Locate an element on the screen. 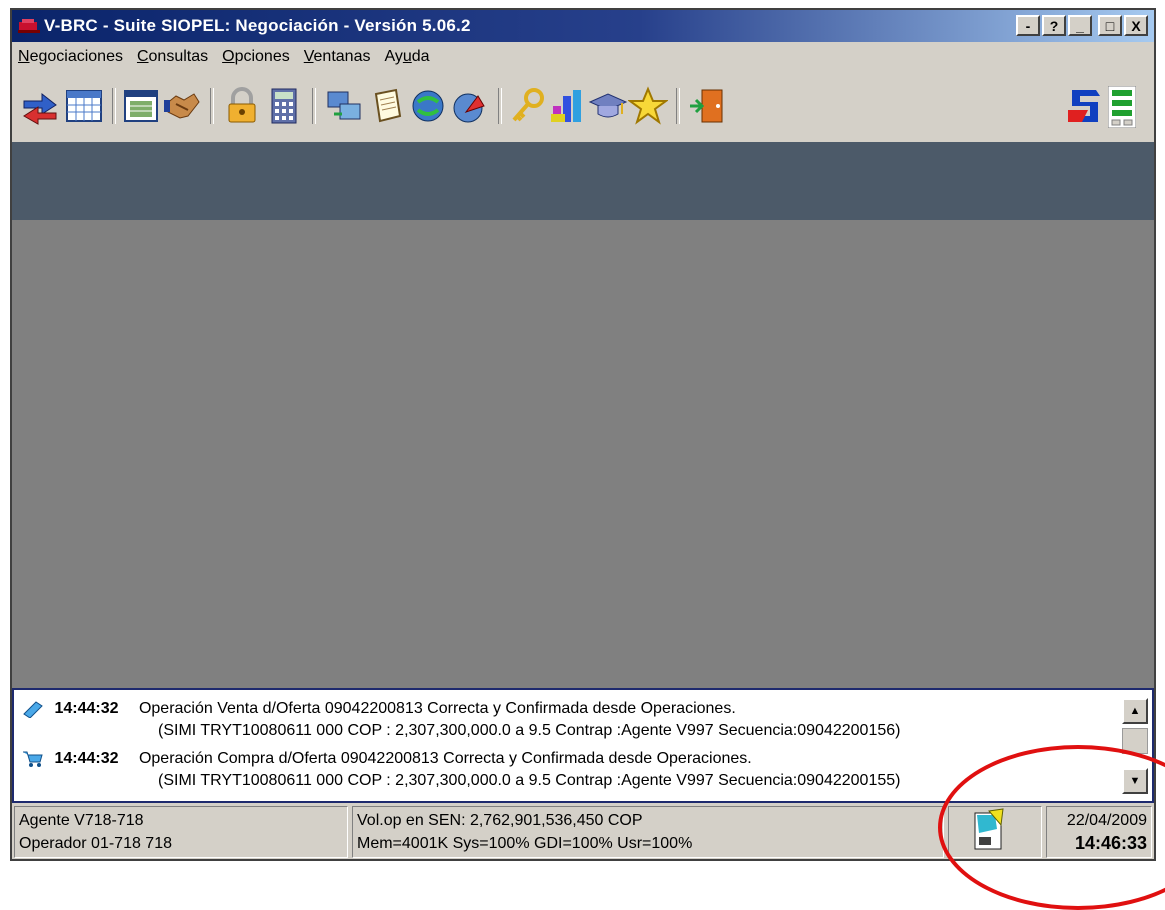 Image resolution: width=1165 pixels, height=910 pixels. menu-label: pciones is located at coordinates (262, 56).